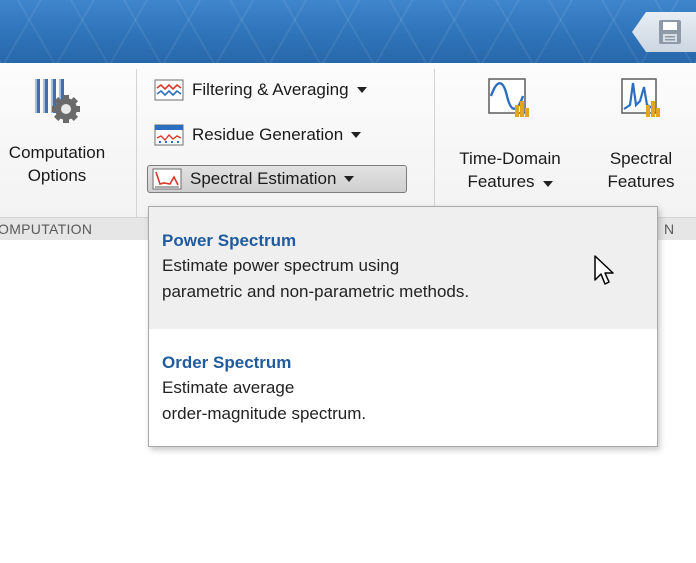  What do you see at coordinates (669, 229) in the screenshot?
I see `features-section-label: N` at bounding box center [669, 229].